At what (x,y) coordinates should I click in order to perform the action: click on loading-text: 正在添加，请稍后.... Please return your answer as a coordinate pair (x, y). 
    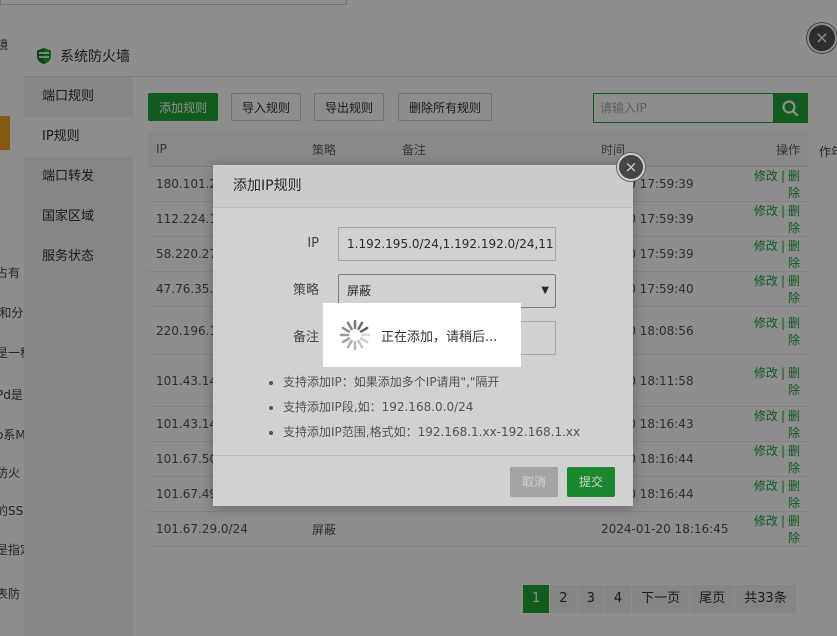
    Looking at the image, I should click on (439, 337).